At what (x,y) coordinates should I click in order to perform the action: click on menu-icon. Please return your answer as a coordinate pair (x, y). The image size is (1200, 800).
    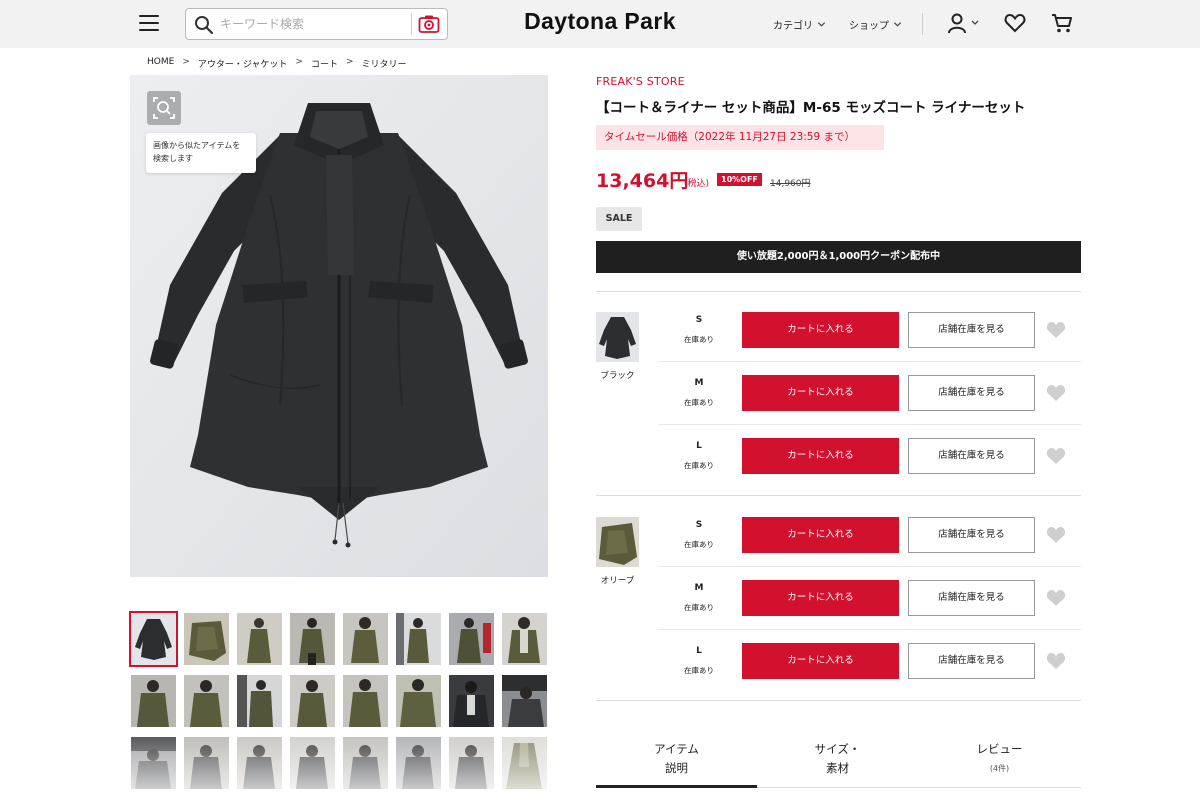
    Looking at the image, I should click on (149, 24).